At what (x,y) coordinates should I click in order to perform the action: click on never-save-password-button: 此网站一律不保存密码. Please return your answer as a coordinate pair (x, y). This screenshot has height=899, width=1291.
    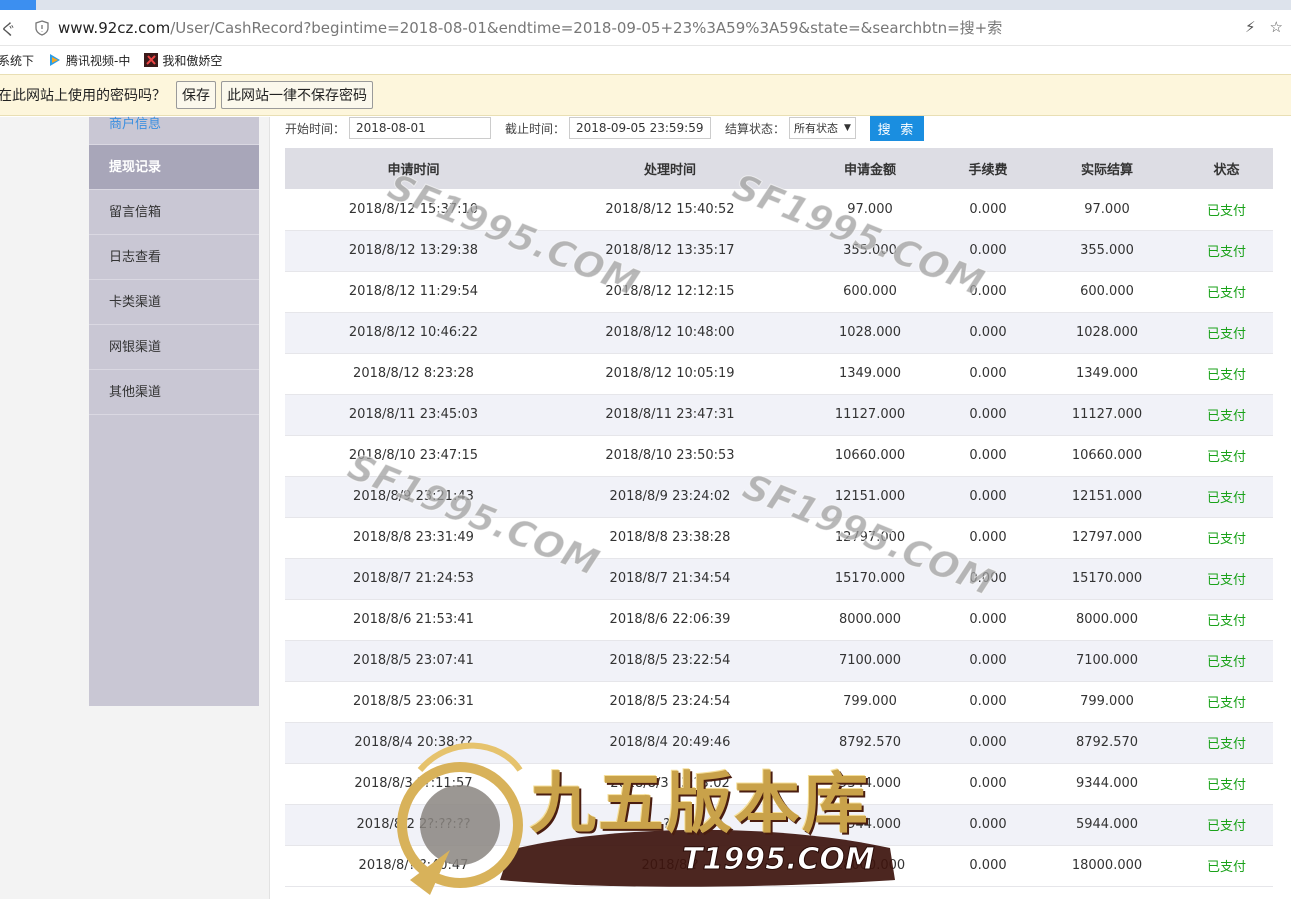
    Looking at the image, I should click on (297, 95).